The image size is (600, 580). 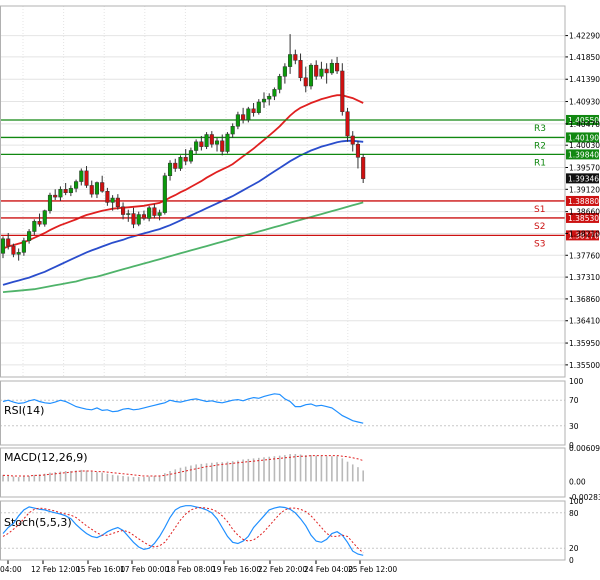 What do you see at coordinates (190, 569) in the screenshot?
I see `time-tick-label: 18 Feb 08:00` at bounding box center [190, 569].